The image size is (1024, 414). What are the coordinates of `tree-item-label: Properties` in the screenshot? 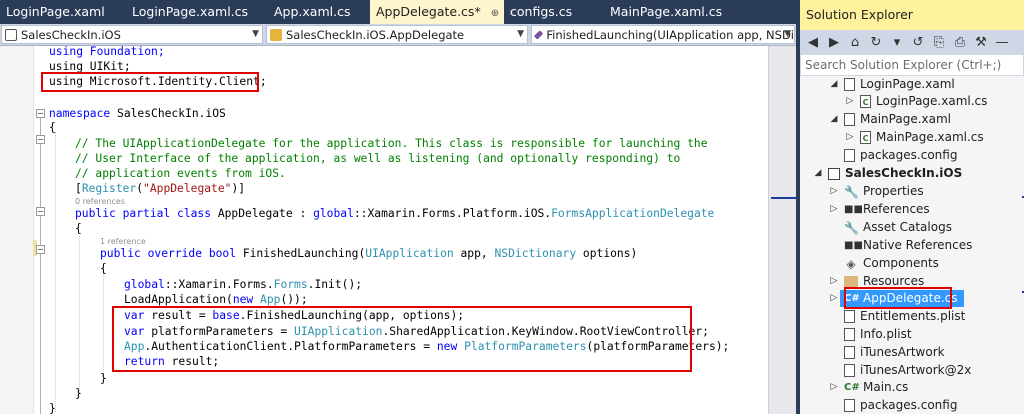 It's located at (893, 191).